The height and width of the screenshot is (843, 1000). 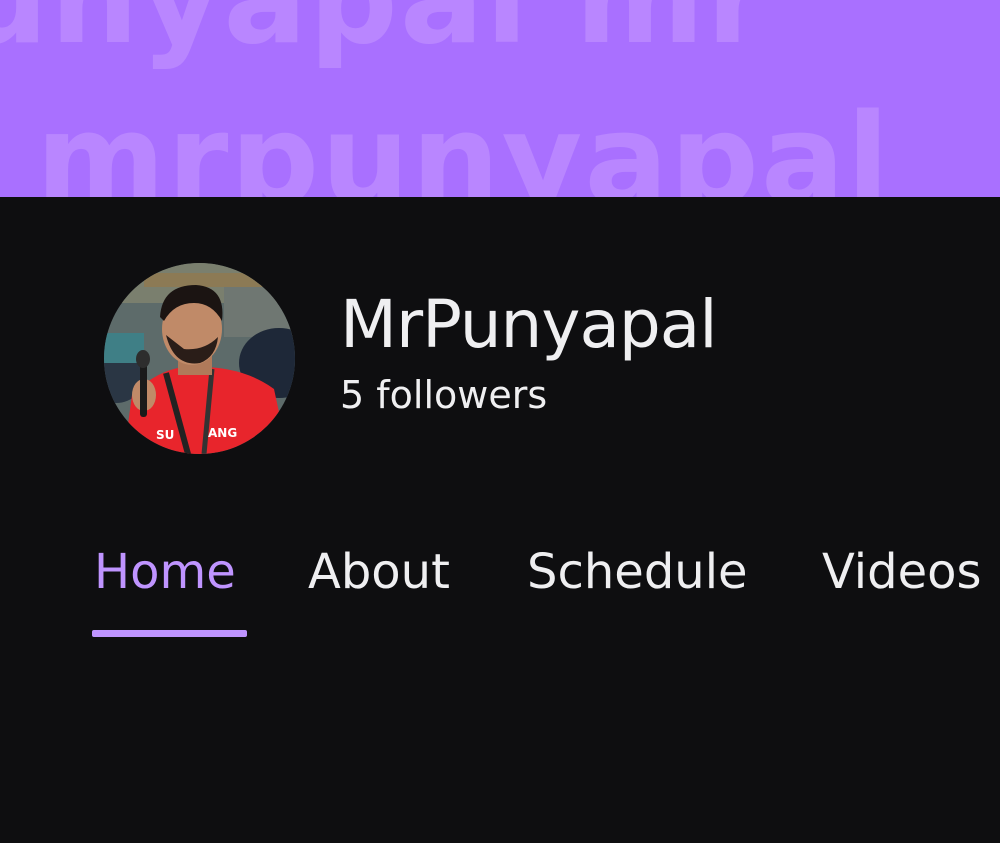 I want to click on active-tab-indicator, so click(x=169, y=633).